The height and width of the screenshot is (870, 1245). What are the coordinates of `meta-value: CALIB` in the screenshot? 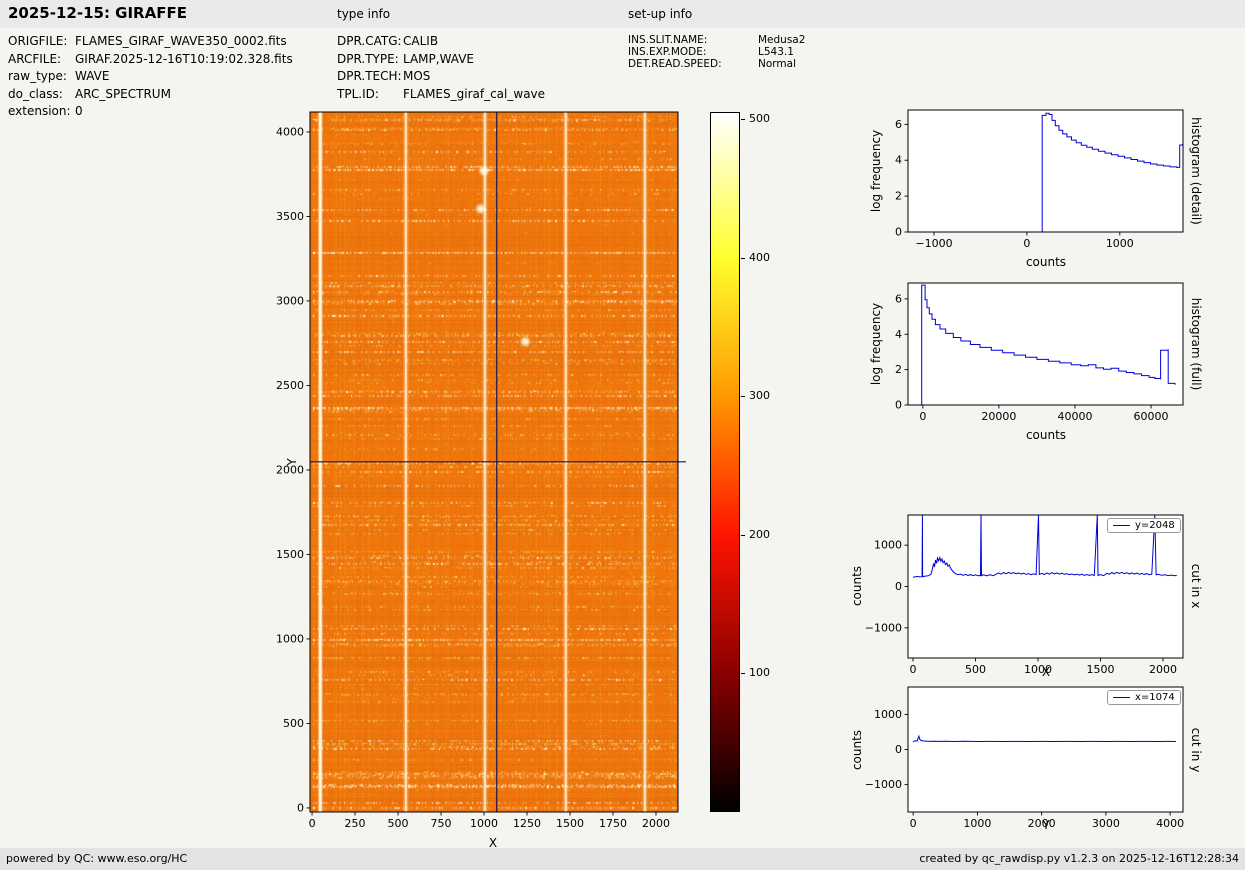 It's located at (421, 41).